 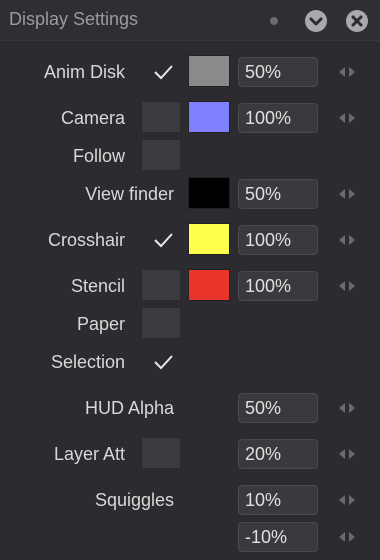 What do you see at coordinates (278, 500) in the screenshot?
I see `squiggles-value-field: 10%` at bounding box center [278, 500].